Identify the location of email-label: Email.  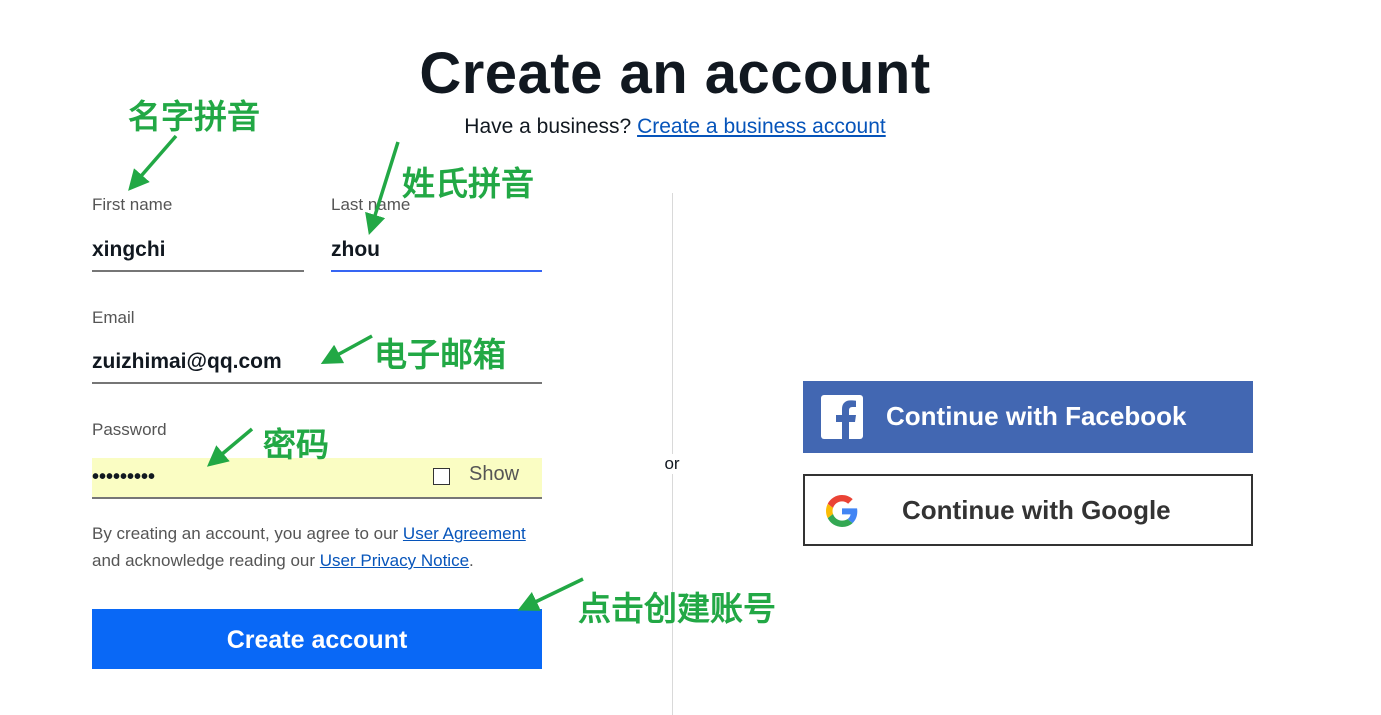
(113, 317).